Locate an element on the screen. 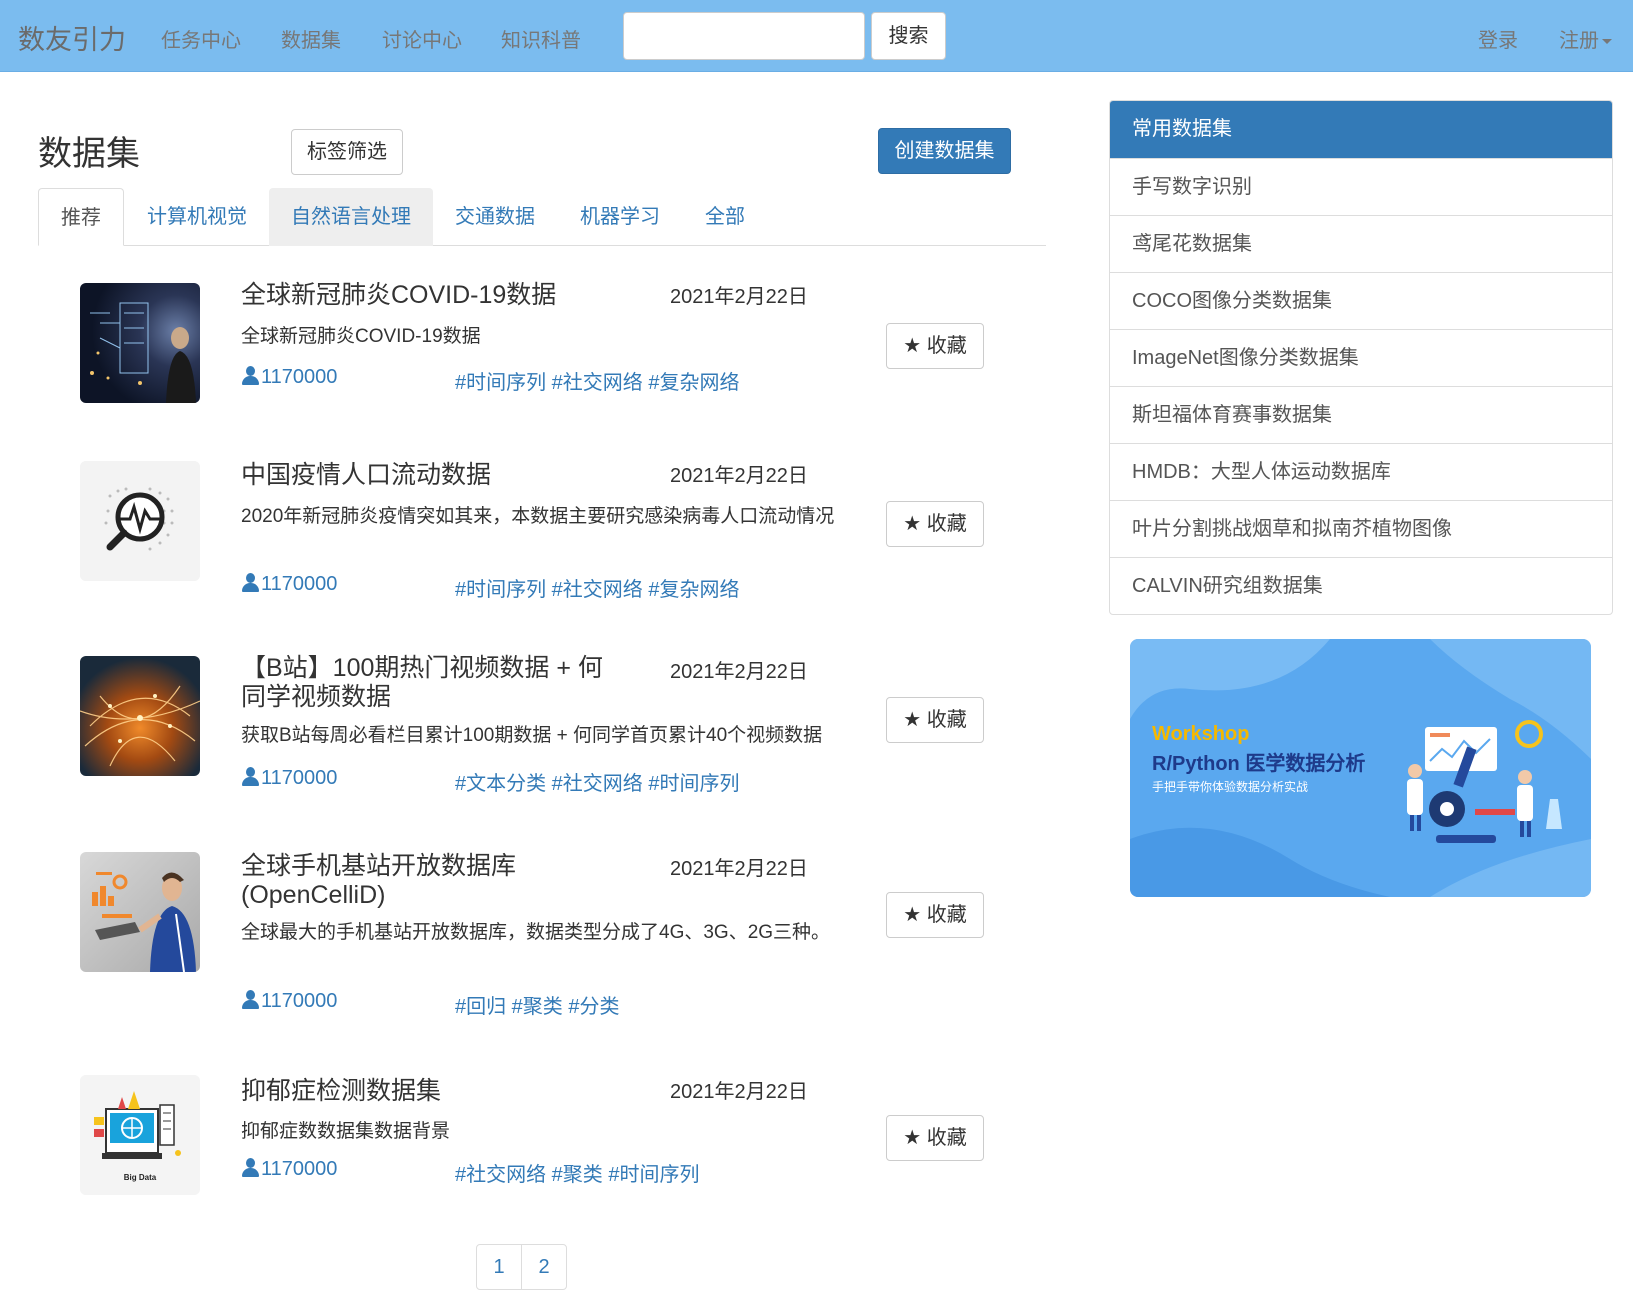  sidebar-item-coco: COCO图像分类数据集 is located at coordinates (1361, 300).